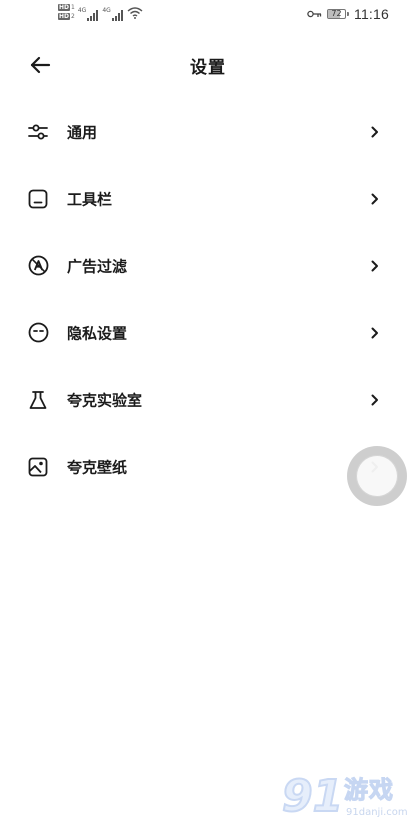 This screenshot has width=416, height=829. Describe the element at coordinates (38, 199) in the screenshot. I see `toolbar-icon` at that location.